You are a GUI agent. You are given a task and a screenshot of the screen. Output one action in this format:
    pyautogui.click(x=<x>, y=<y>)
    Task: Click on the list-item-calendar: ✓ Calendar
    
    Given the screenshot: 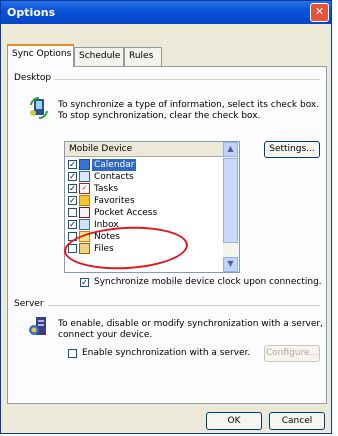 What is the action you would take?
    pyautogui.click(x=144, y=165)
    